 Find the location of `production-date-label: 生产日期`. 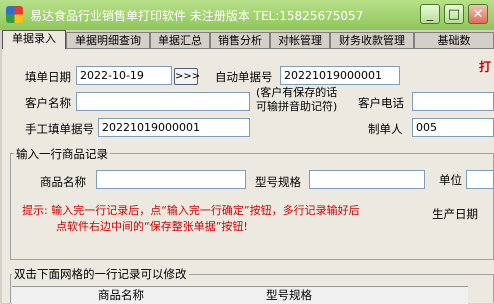

production-date-label: 生产日期 is located at coordinates (455, 214).